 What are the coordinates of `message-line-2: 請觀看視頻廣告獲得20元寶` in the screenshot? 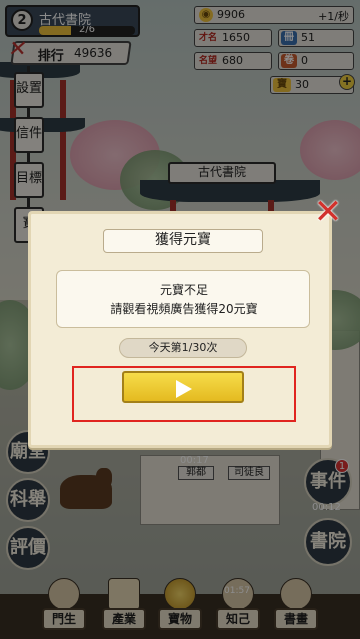 It's located at (184, 309).